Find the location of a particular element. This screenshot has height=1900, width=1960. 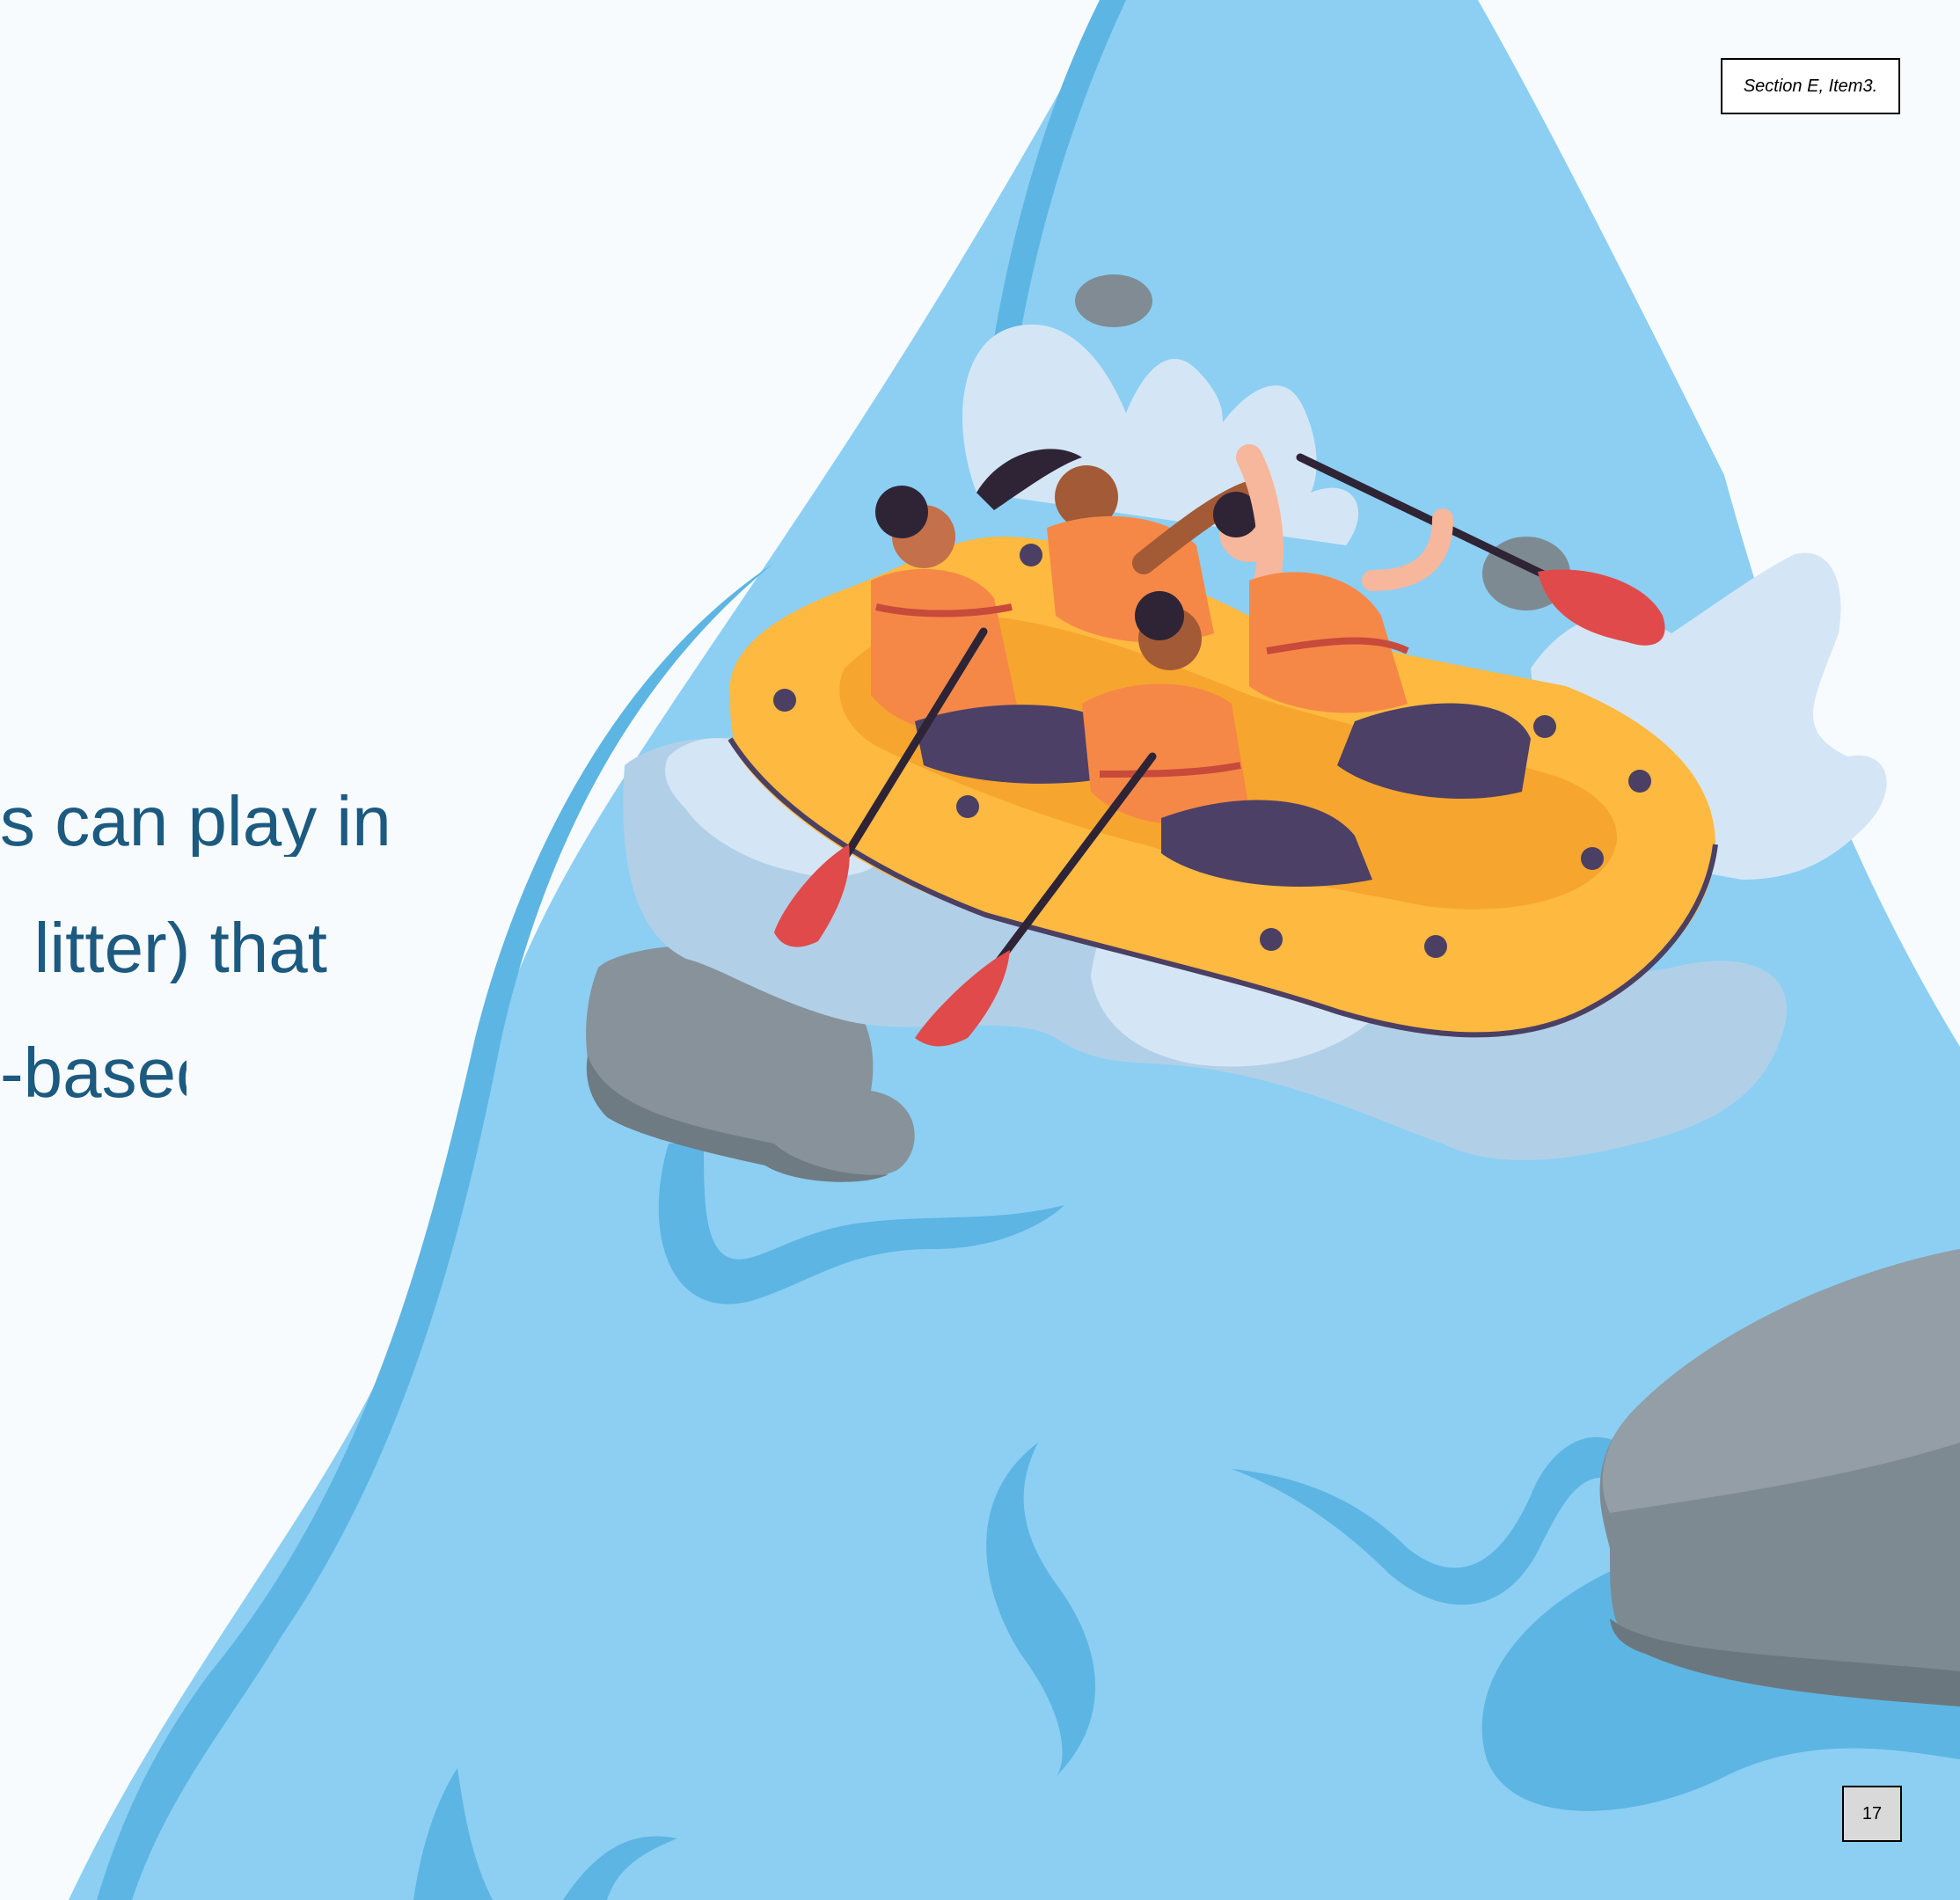

section-reference-text: Section E, Item3. is located at coordinates (1810, 86).